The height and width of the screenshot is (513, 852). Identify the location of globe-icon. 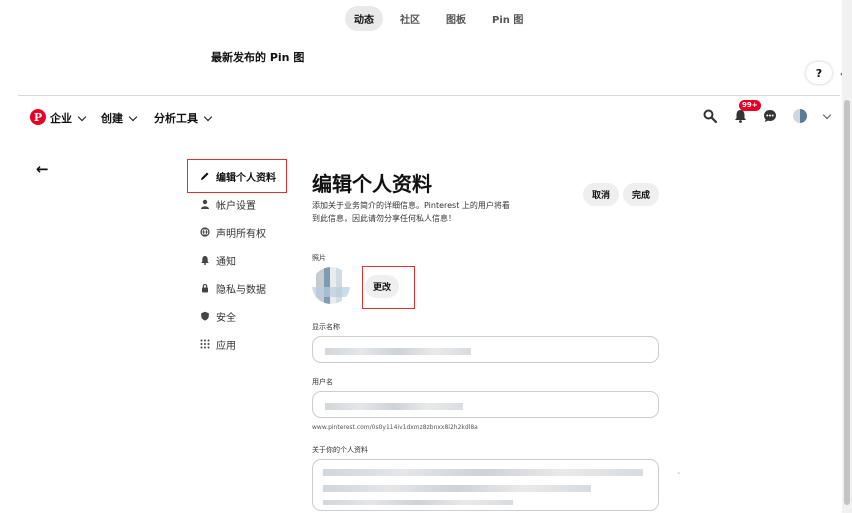
(205, 232).